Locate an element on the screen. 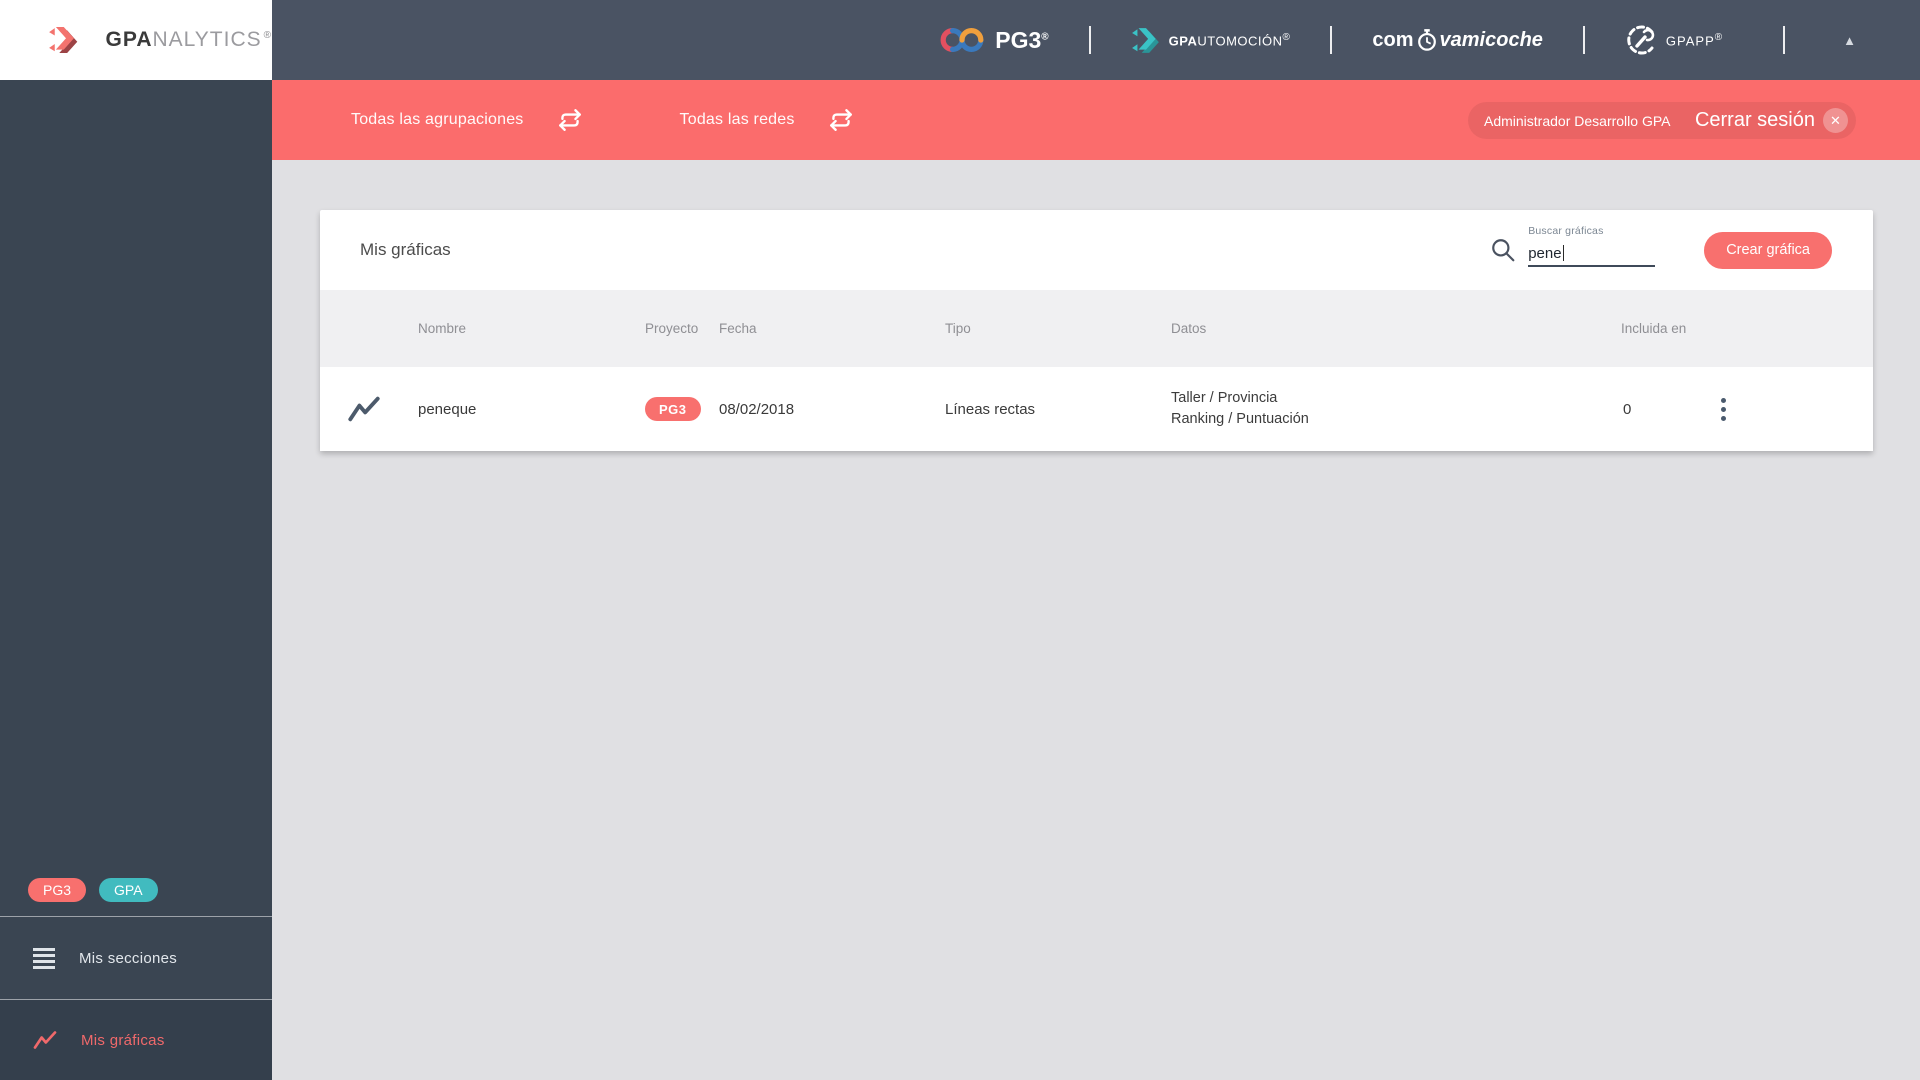 This screenshot has width=1920, height=1080. sidebar-item-label: Mis gráficas is located at coordinates (123, 1040).